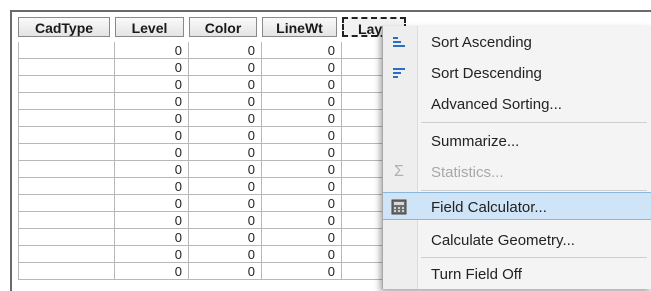 This screenshot has width=651, height=291. Describe the element at coordinates (486, 73) in the screenshot. I see `menu-item-label: Sort Descending` at that location.